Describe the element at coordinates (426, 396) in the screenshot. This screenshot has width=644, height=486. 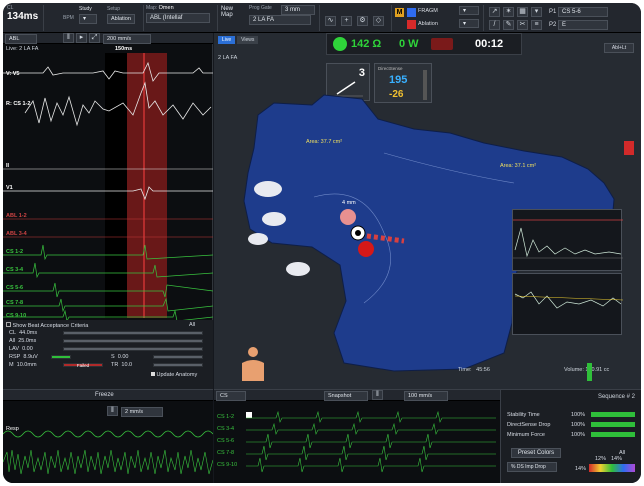
I see `cs-sweep-select: 100 mm/s` at that location.